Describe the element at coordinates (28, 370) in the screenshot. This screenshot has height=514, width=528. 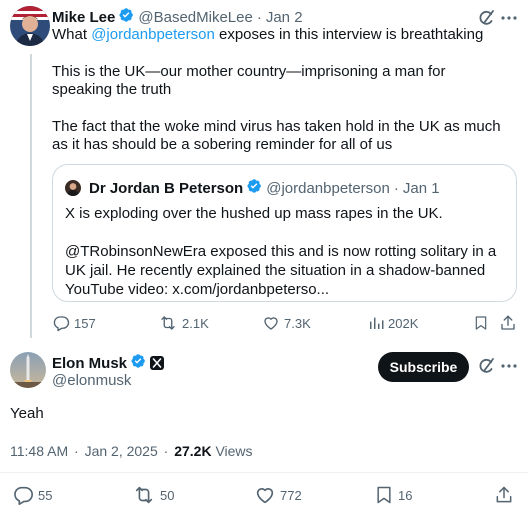
I see `elon-musk-avatar` at that location.